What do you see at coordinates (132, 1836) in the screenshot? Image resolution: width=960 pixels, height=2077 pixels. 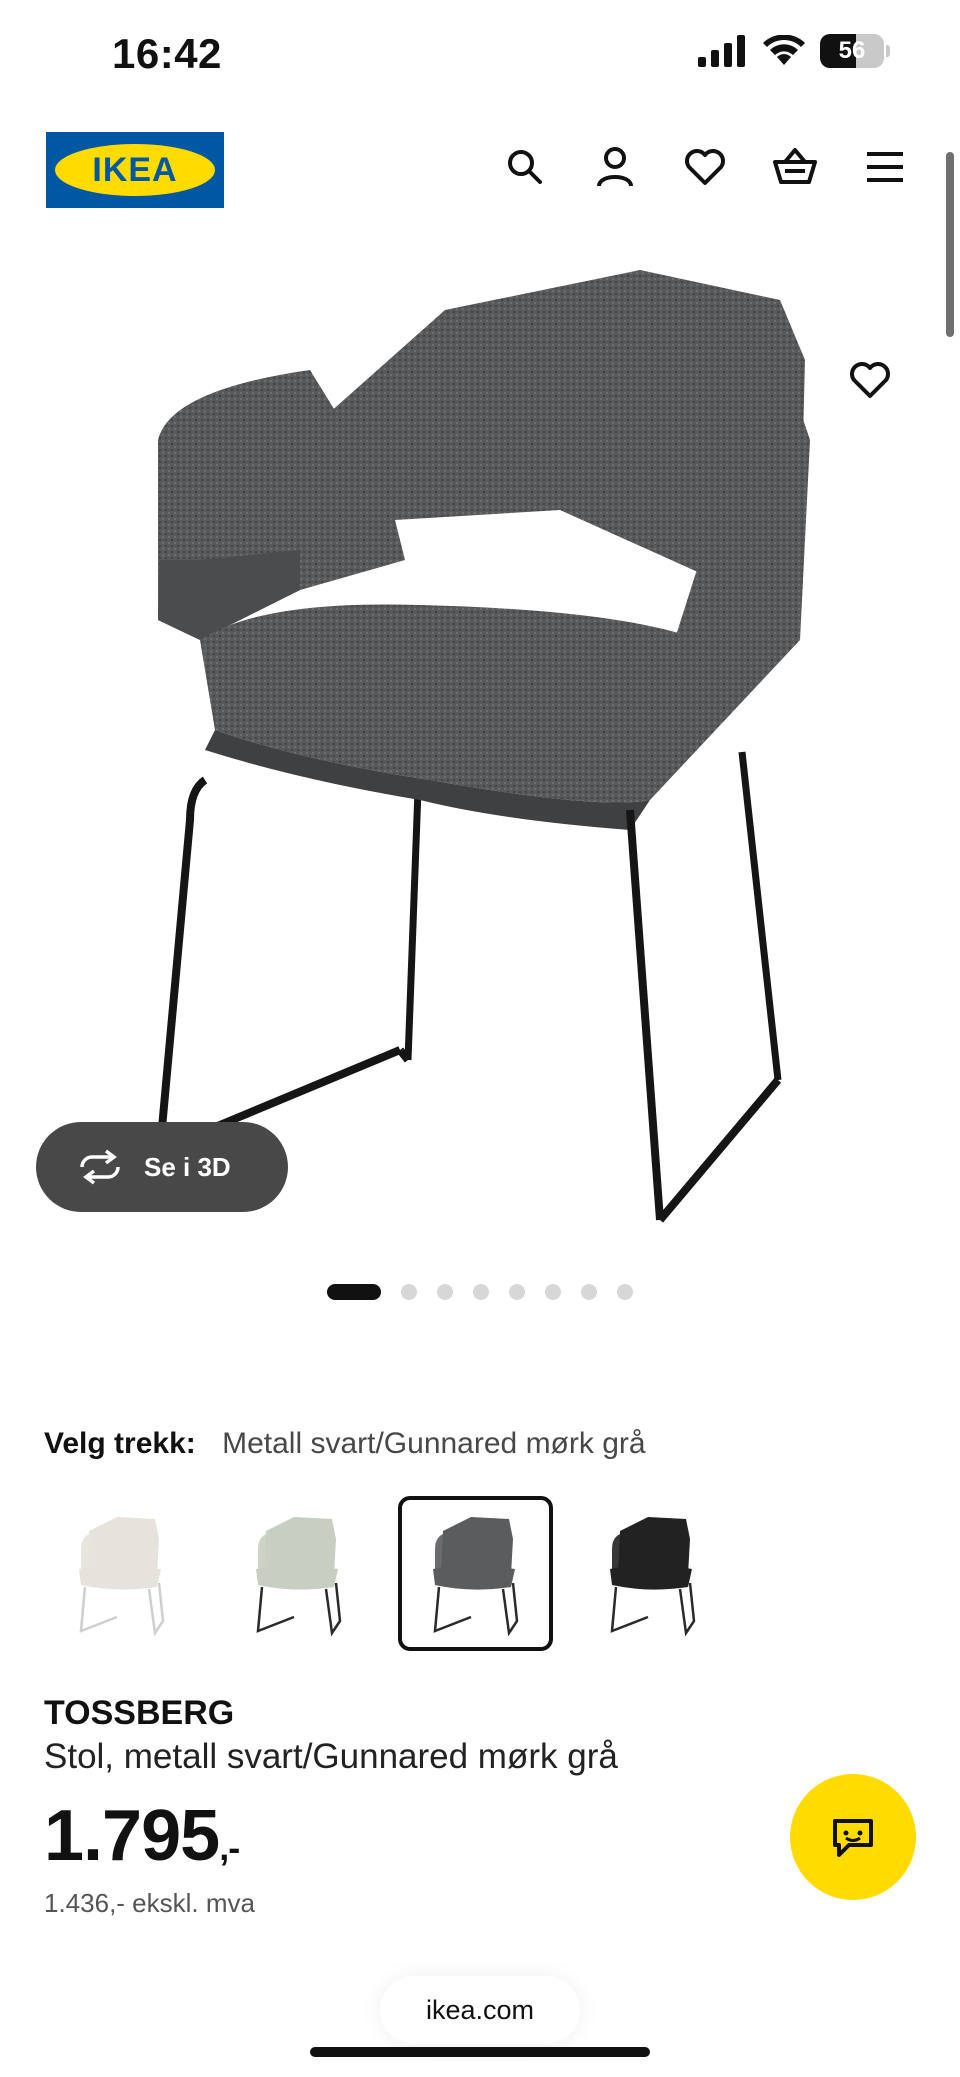 I see `price-value: 1.795` at bounding box center [132, 1836].